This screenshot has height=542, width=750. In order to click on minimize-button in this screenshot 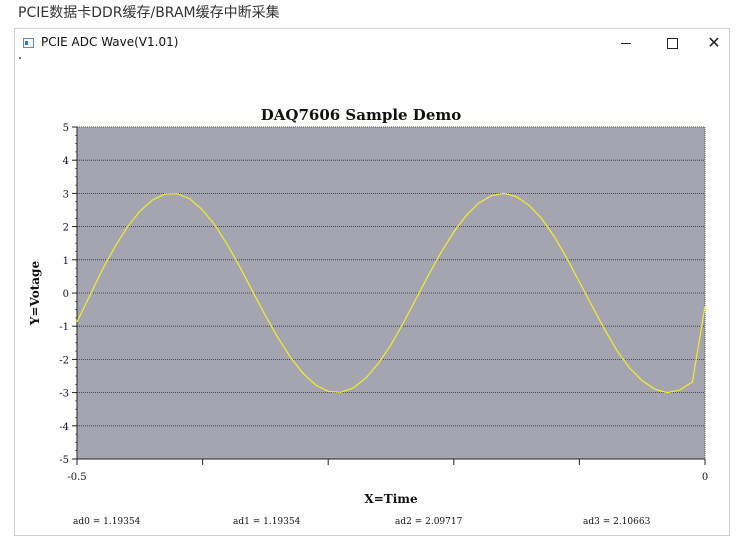, I will do `click(626, 43)`.